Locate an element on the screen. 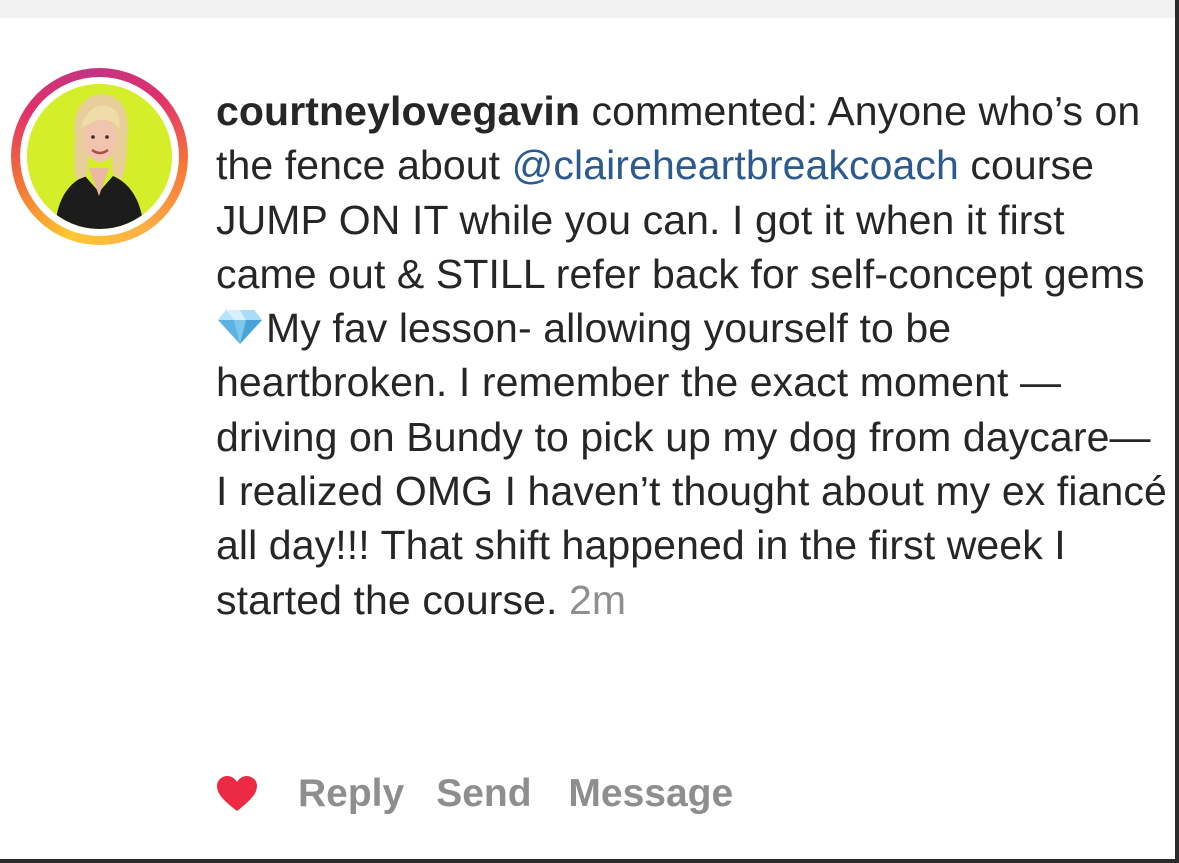  story-ring is located at coordinates (99, 156).